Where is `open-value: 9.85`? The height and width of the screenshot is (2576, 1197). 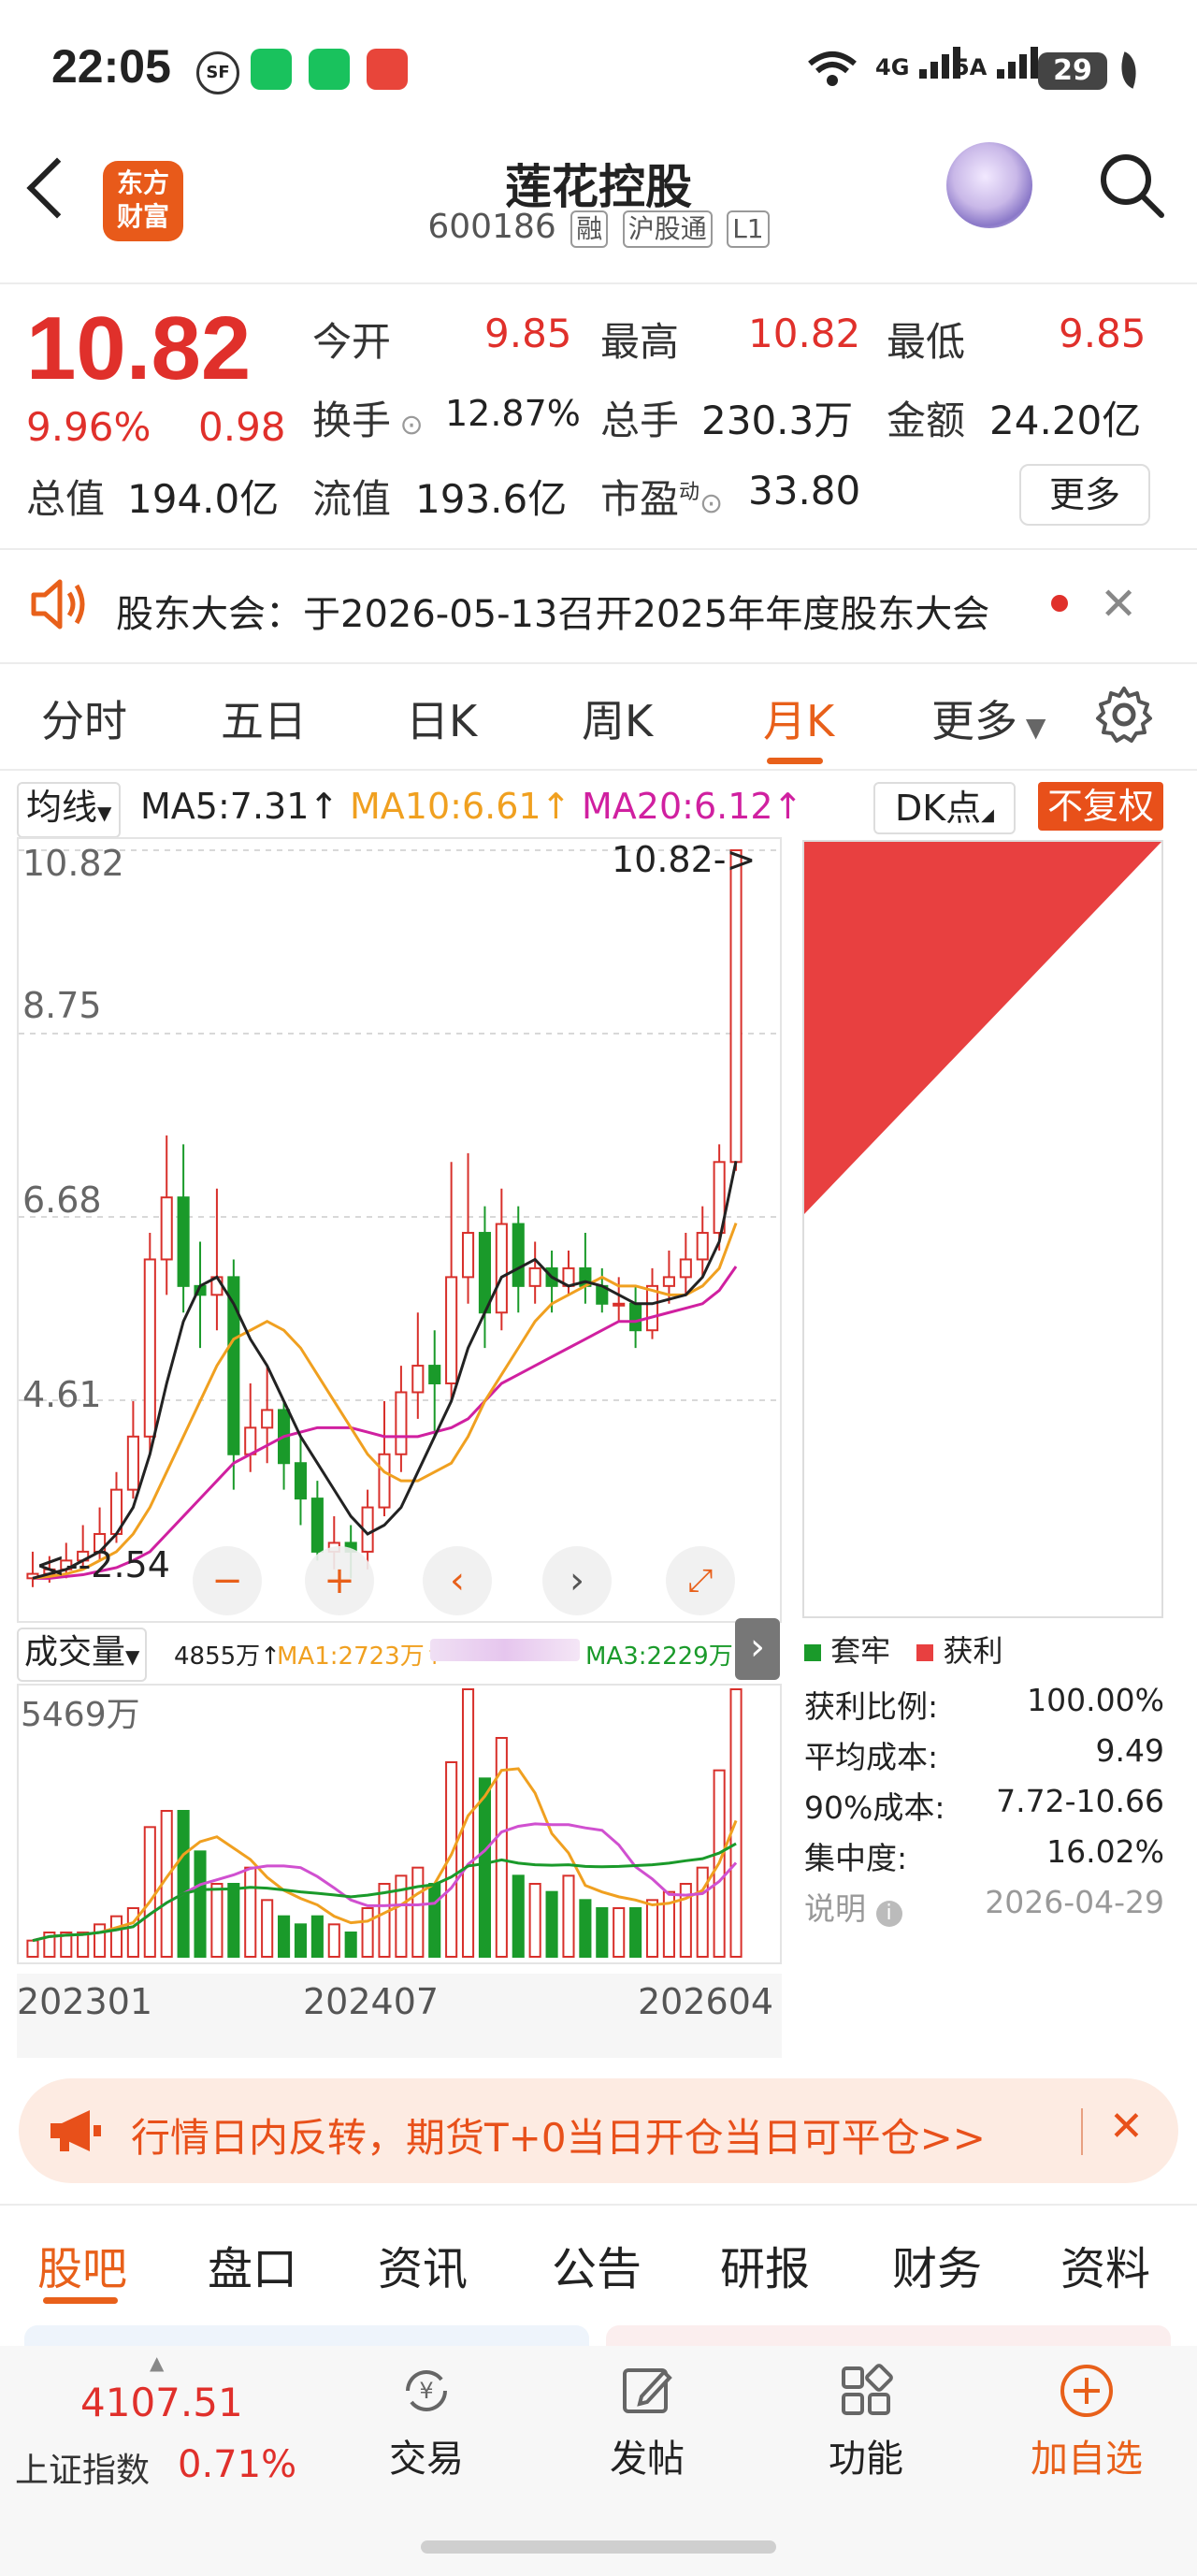 open-value: 9.85 is located at coordinates (528, 333).